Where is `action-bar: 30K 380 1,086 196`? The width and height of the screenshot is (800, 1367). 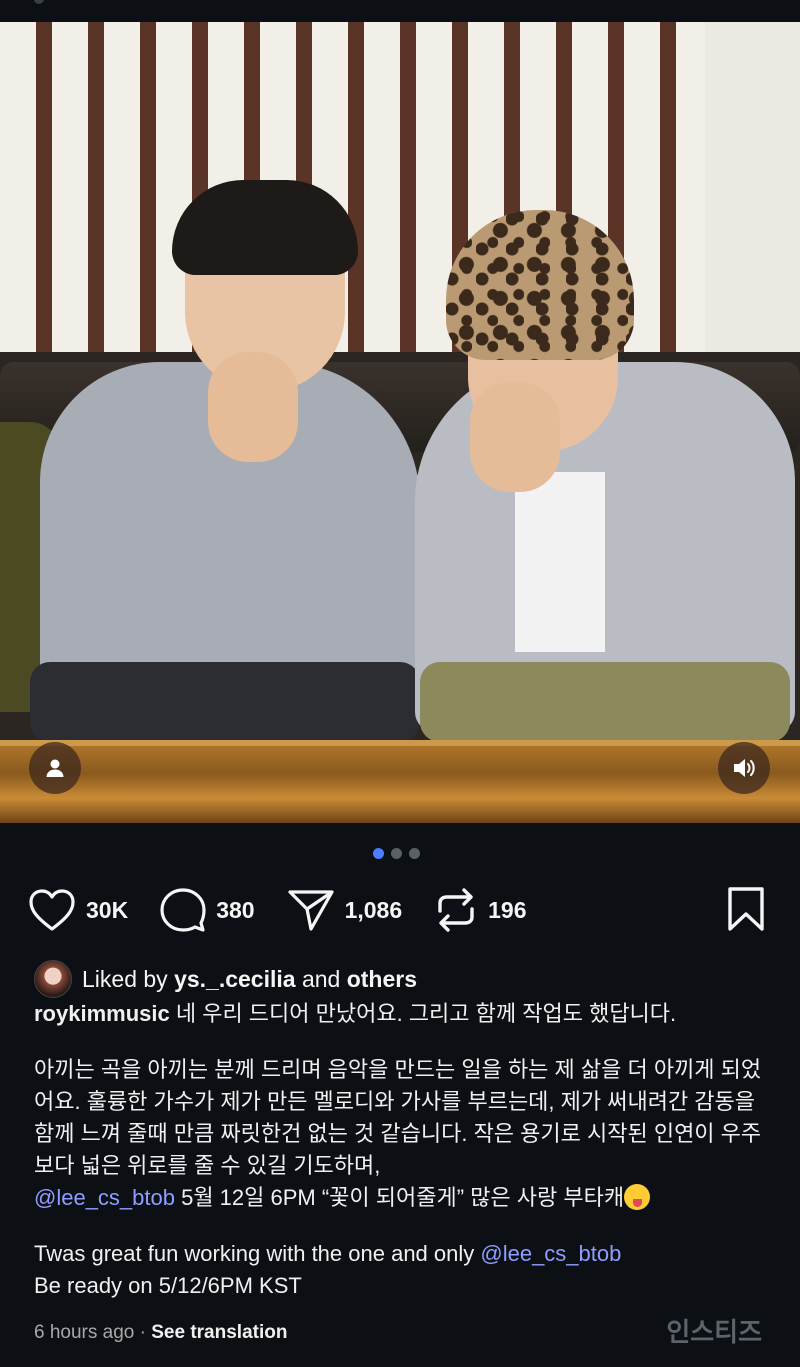 action-bar: 30K 380 1,086 196 is located at coordinates (414, 910).